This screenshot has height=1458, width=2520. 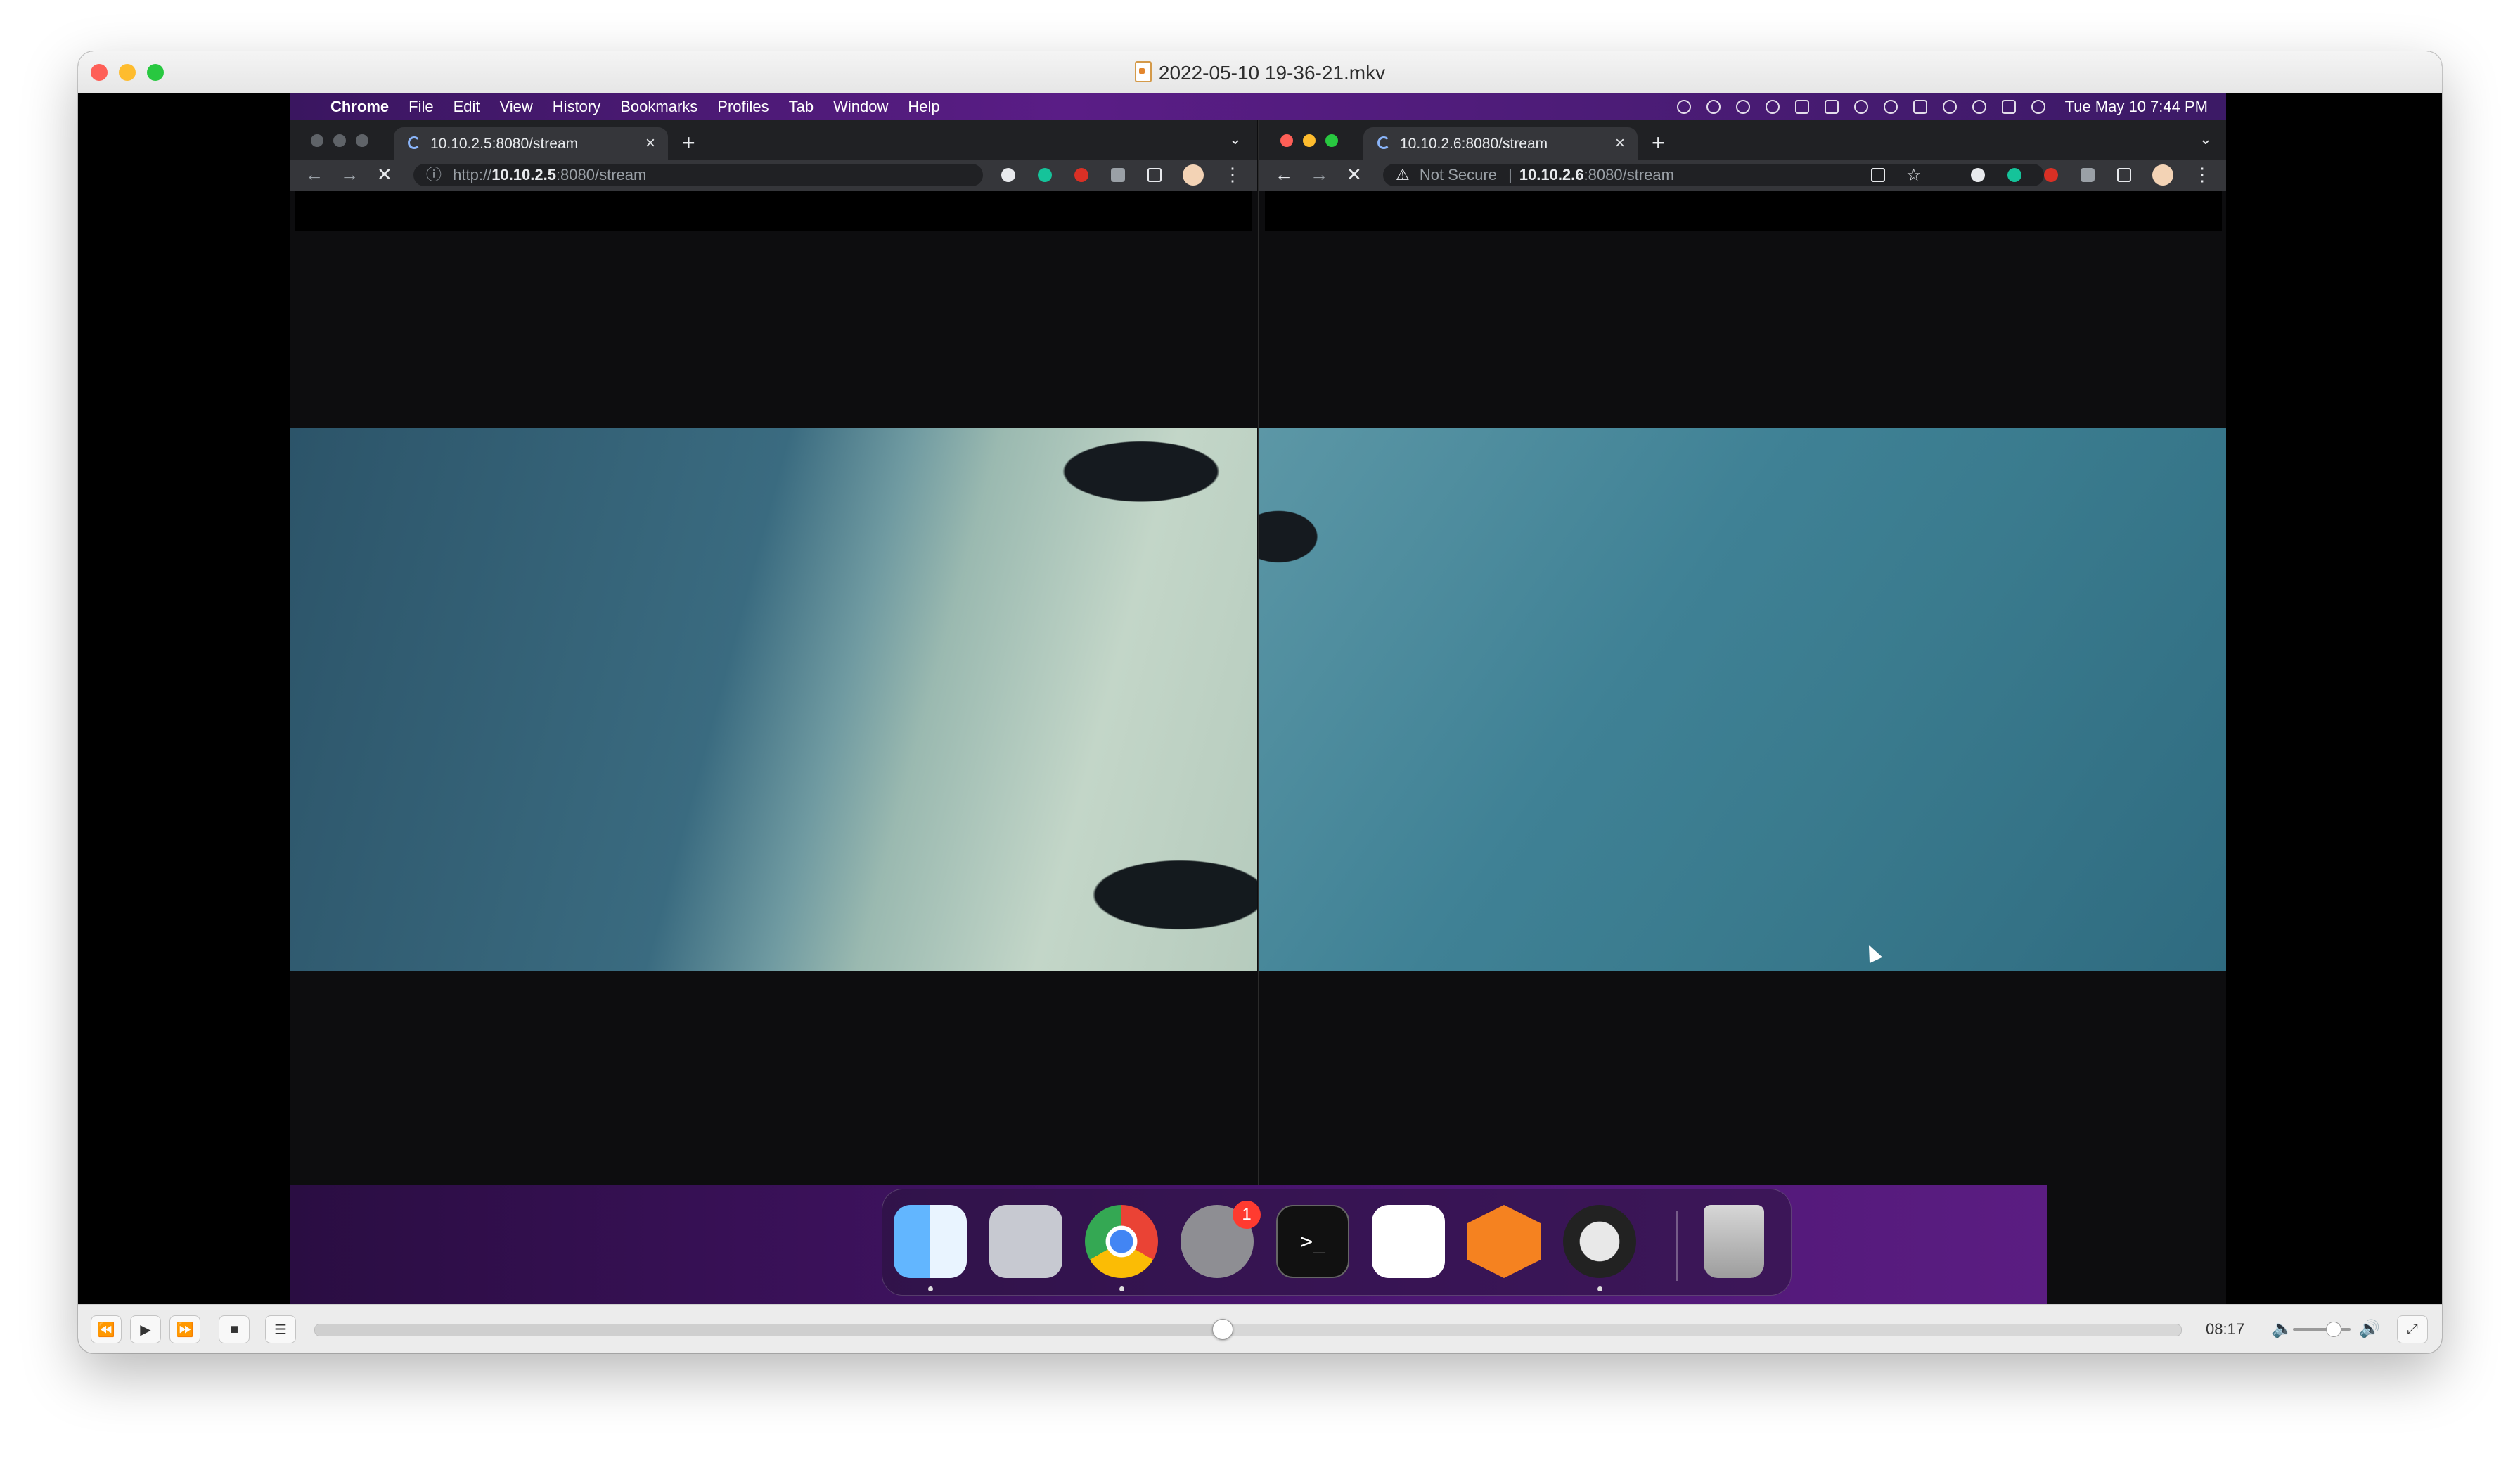 What do you see at coordinates (2322, 1329) in the screenshot?
I see `volume-slider` at bounding box center [2322, 1329].